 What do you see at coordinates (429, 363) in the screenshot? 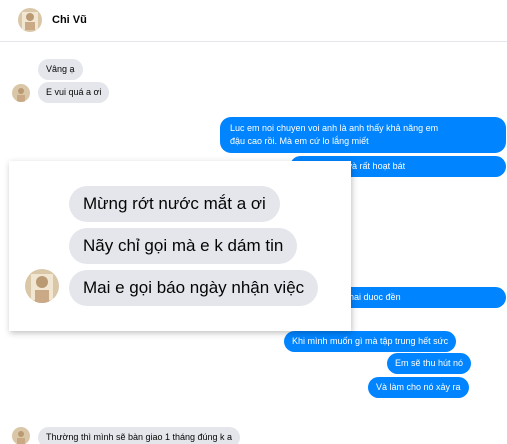
I see `message-outgoing: Em sẽ thu hút nó` at bounding box center [429, 363].